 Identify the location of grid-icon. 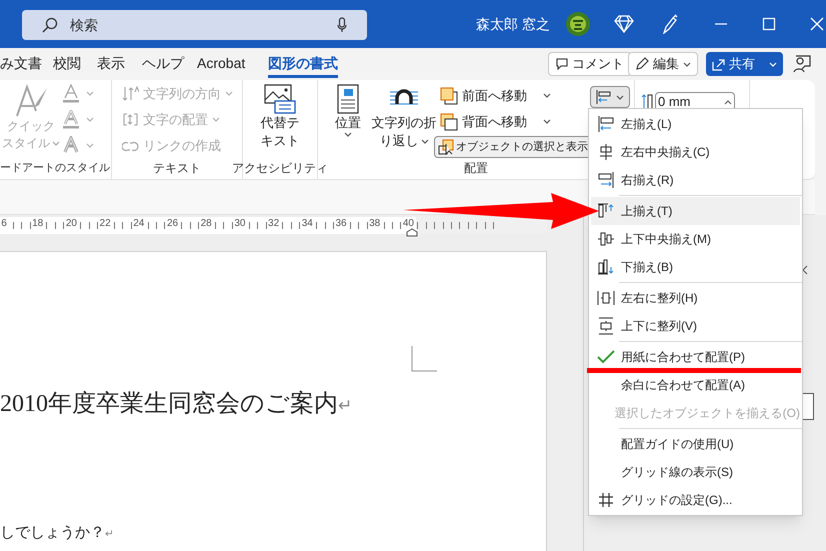
(606, 500).